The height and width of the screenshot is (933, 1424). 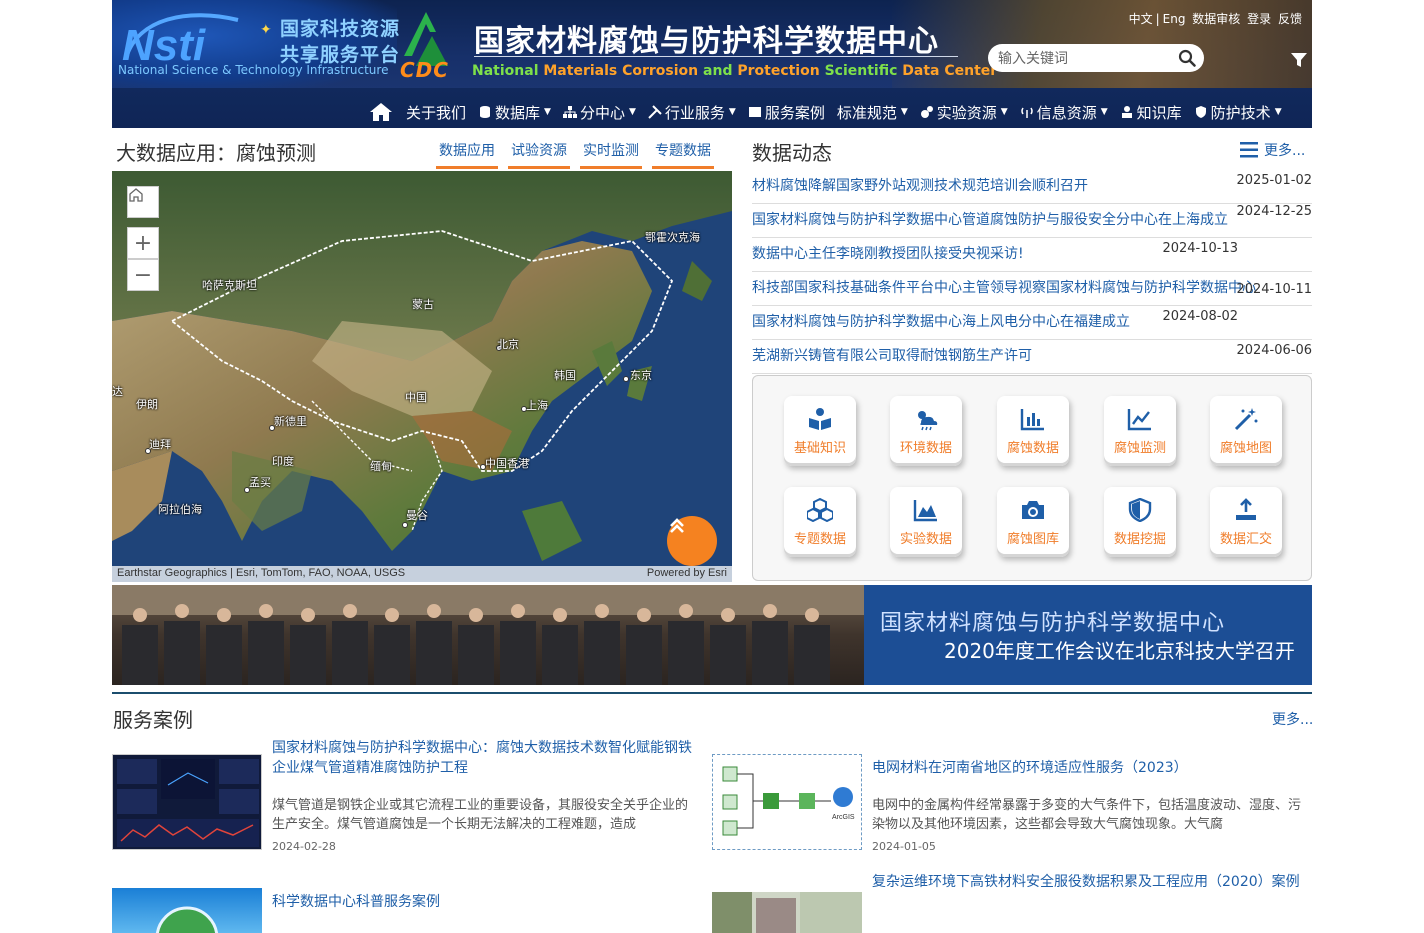 I want to click on cases-divider, so click(x=712, y=693).